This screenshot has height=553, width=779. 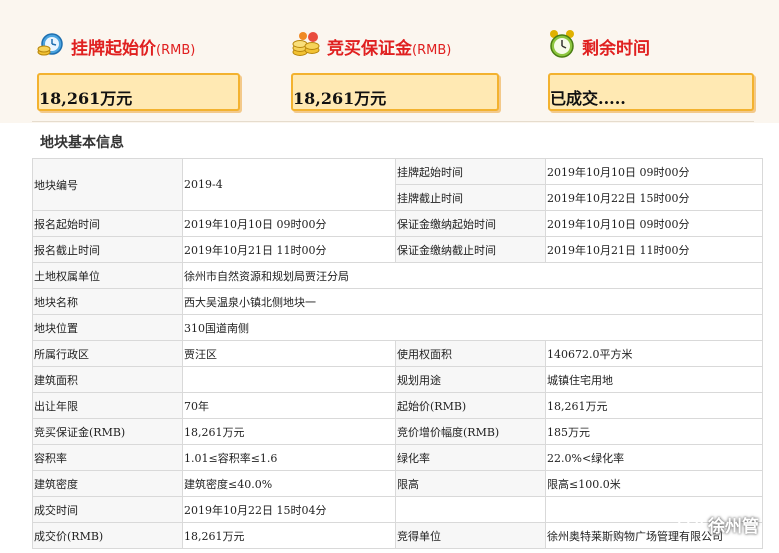 What do you see at coordinates (393, 121) in the screenshot?
I see `divider` at bounding box center [393, 121].